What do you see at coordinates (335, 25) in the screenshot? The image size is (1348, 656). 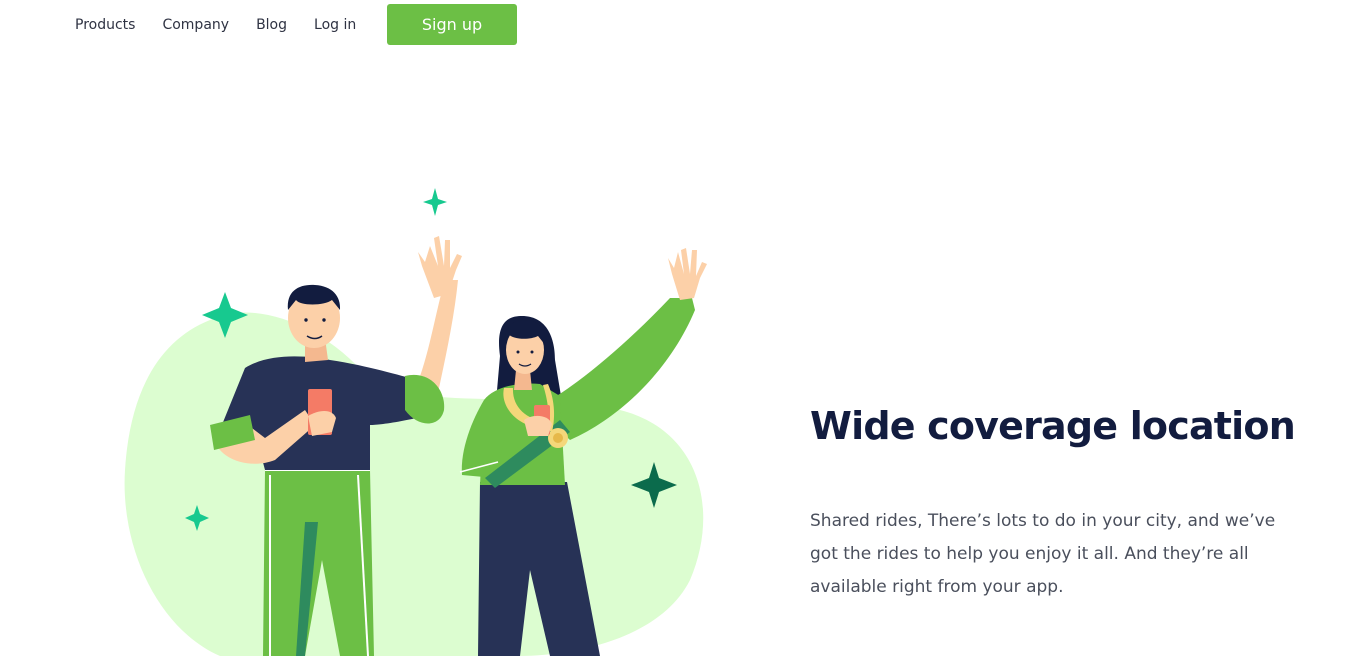 I see `nav-link-login: Log in` at bounding box center [335, 25].